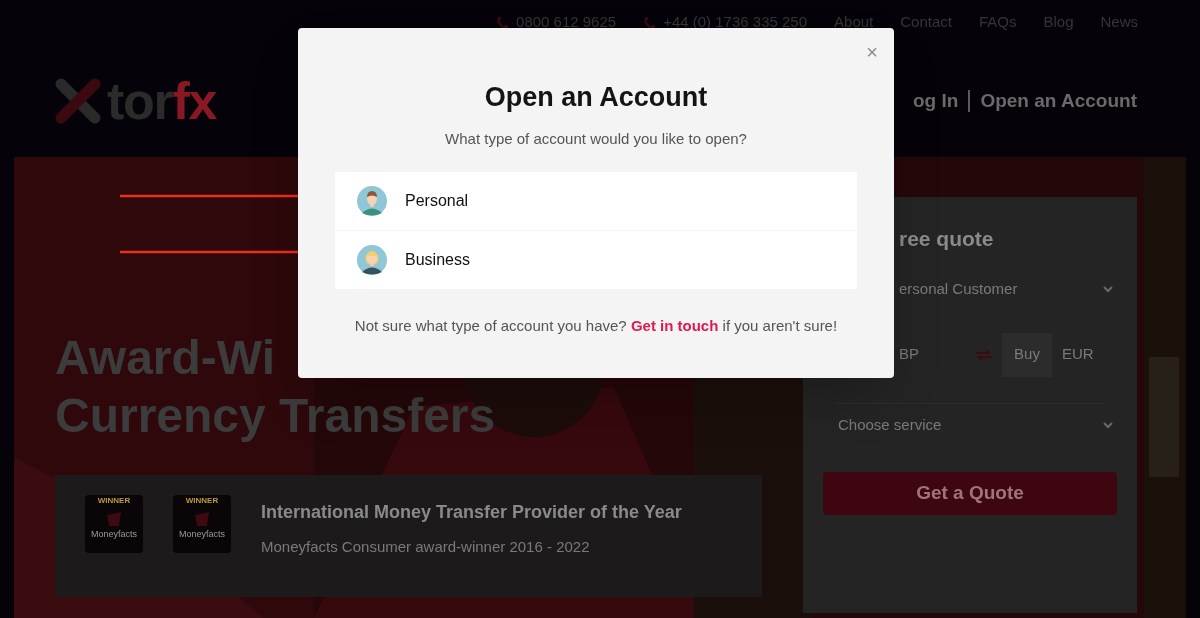 The image size is (1200, 618). What do you see at coordinates (984, 354) in the screenshot?
I see `swap-arrows-icon` at bounding box center [984, 354].